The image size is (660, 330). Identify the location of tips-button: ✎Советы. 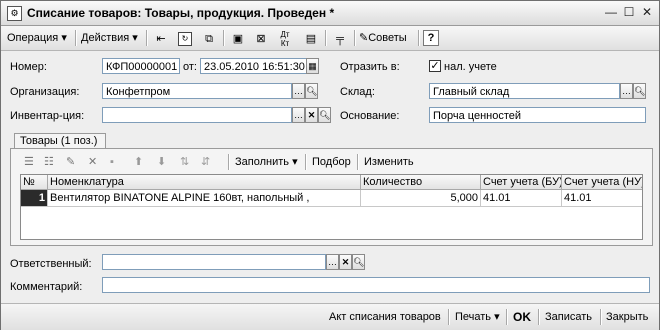
(383, 38).